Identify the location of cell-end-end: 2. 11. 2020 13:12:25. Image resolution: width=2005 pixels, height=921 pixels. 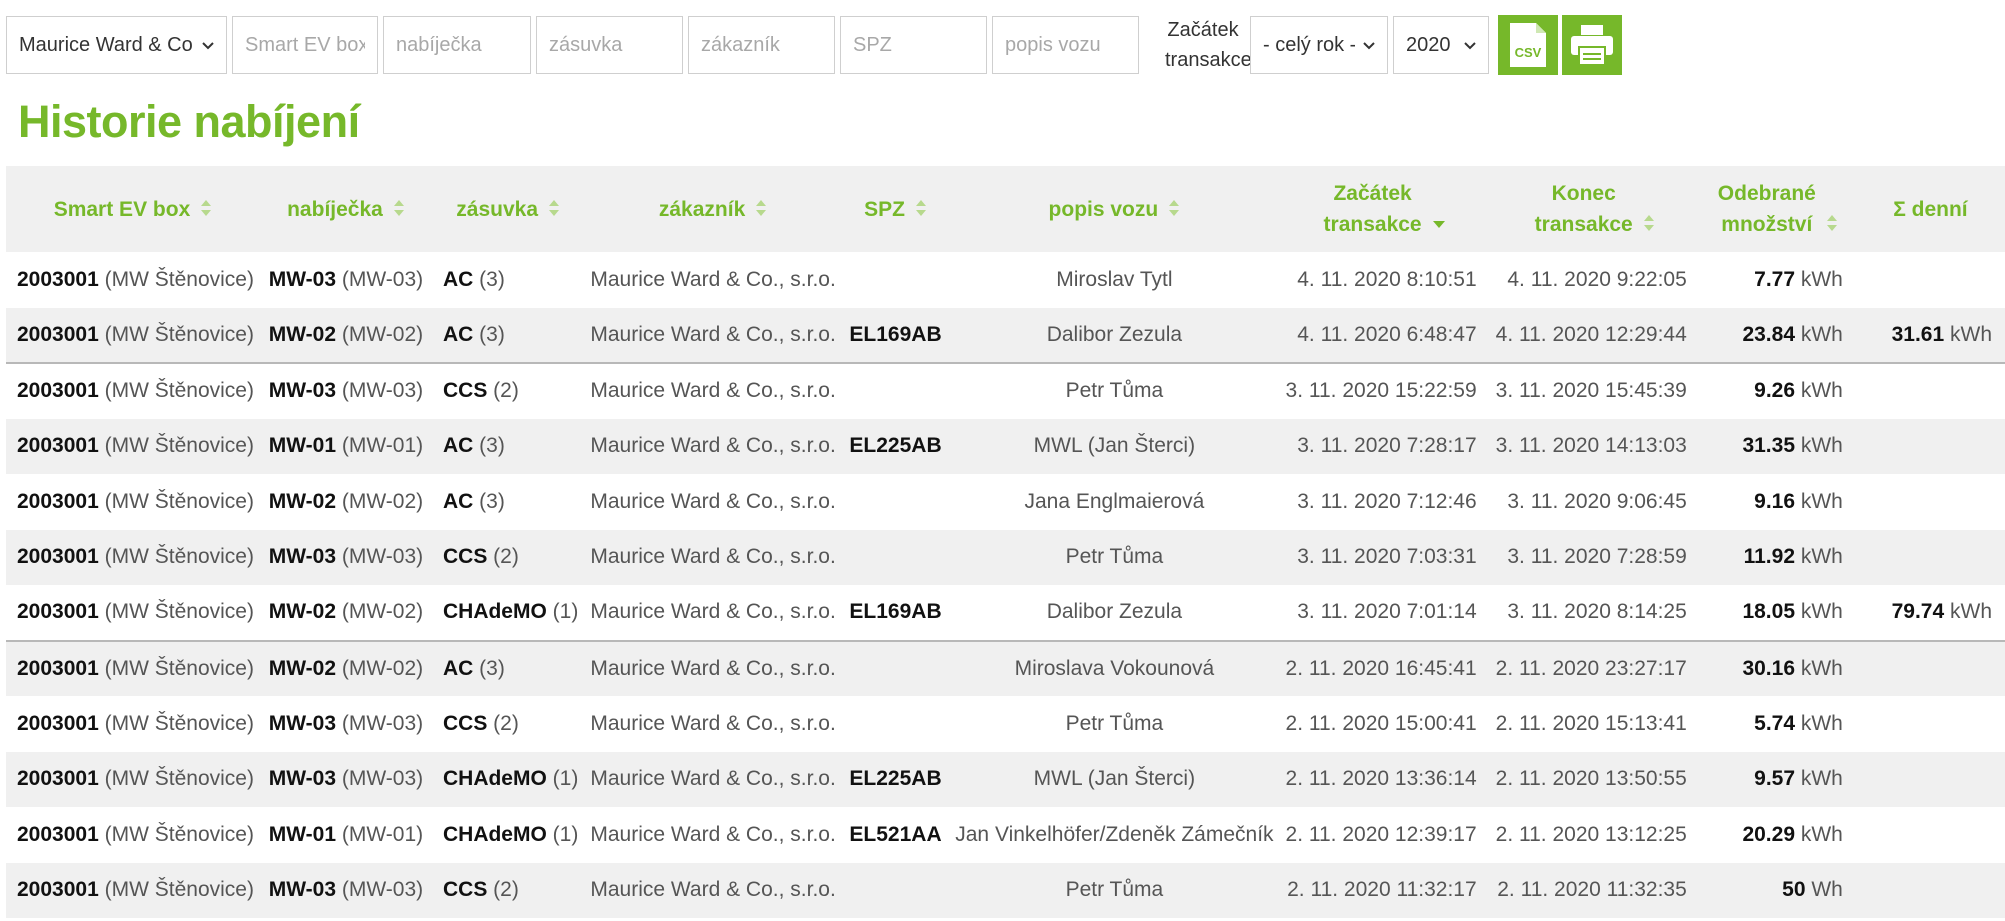
(1591, 834).